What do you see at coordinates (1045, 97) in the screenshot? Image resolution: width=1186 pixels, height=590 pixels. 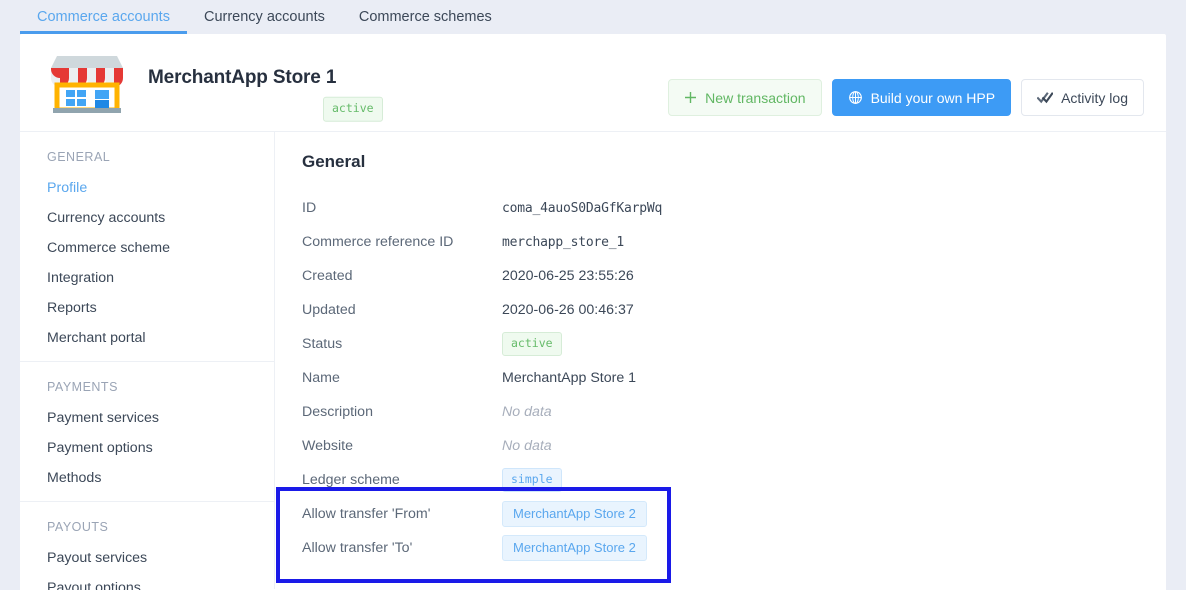 I see `double-check-icon` at bounding box center [1045, 97].